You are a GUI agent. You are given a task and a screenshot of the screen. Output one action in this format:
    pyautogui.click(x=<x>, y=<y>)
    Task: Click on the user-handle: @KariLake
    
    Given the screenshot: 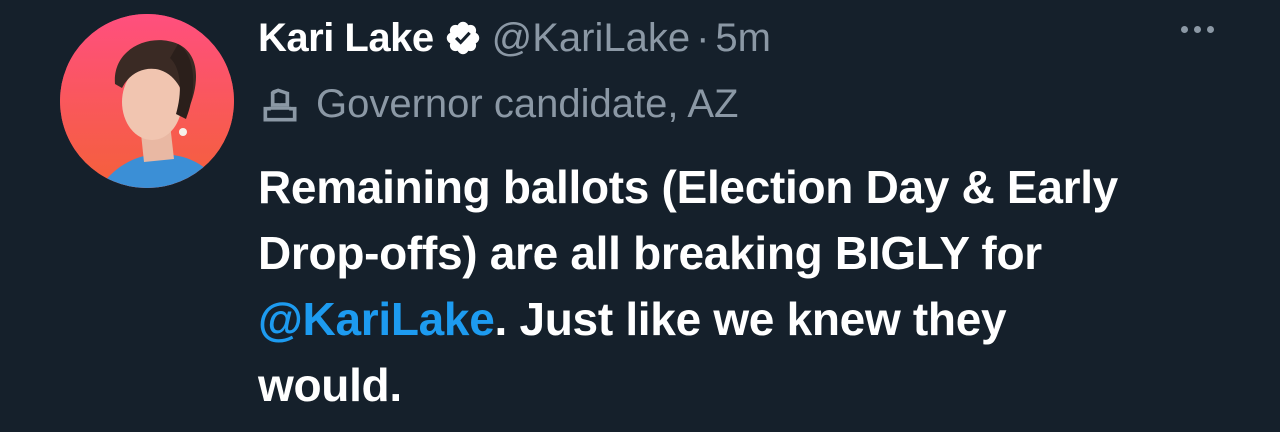 What is the action you would take?
    pyautogui.click(x=591, y=38)
    